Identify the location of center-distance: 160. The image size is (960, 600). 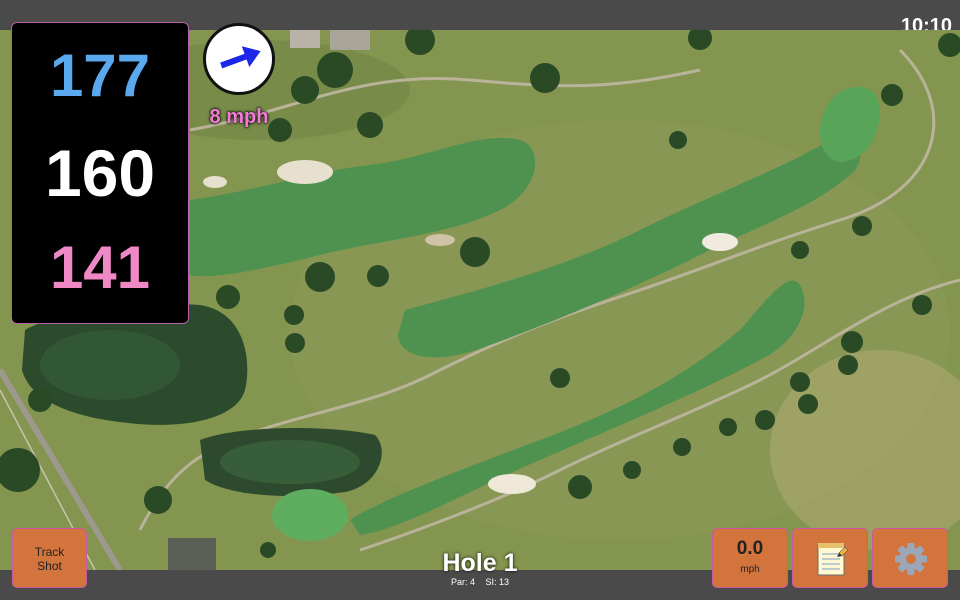
(100, 173).